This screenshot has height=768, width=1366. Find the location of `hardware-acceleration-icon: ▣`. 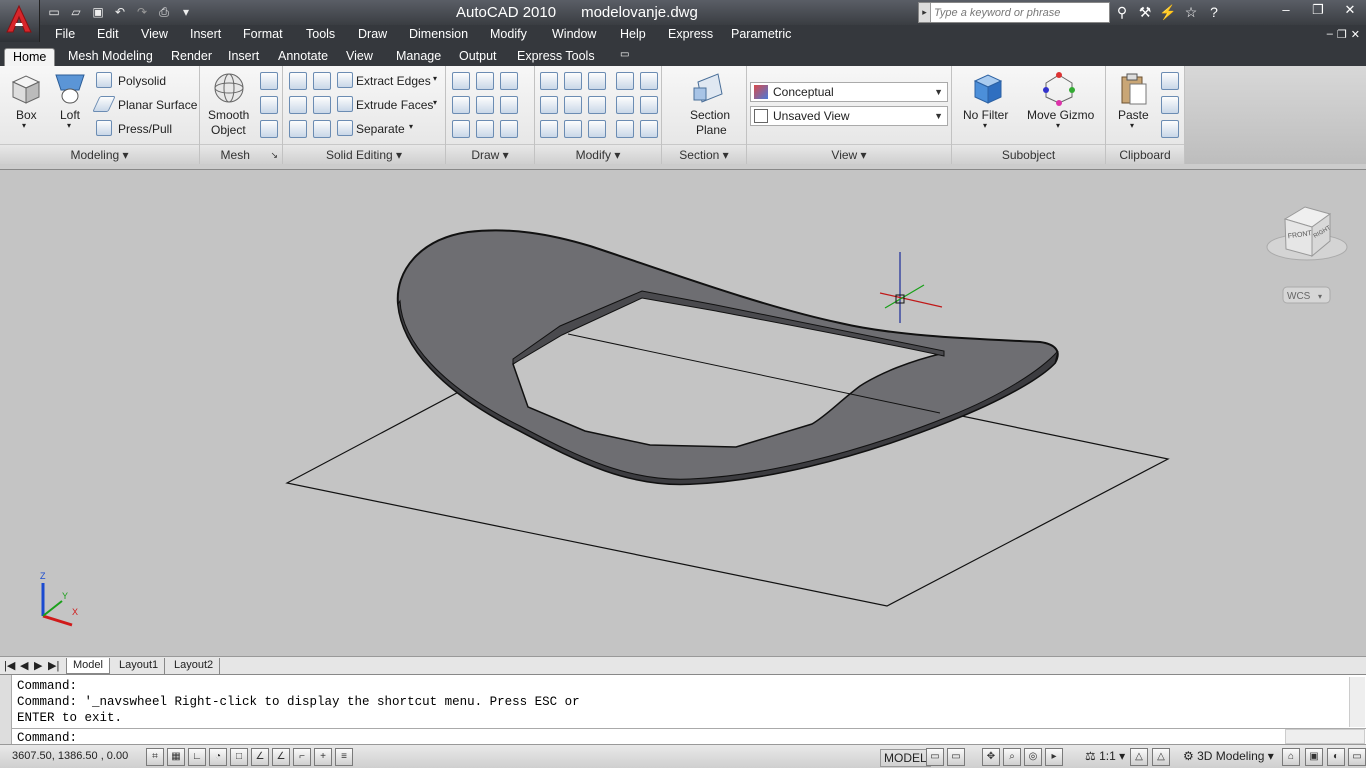

hardware-acceleration-icon: ▣ is located at coordinates (1314, 757).